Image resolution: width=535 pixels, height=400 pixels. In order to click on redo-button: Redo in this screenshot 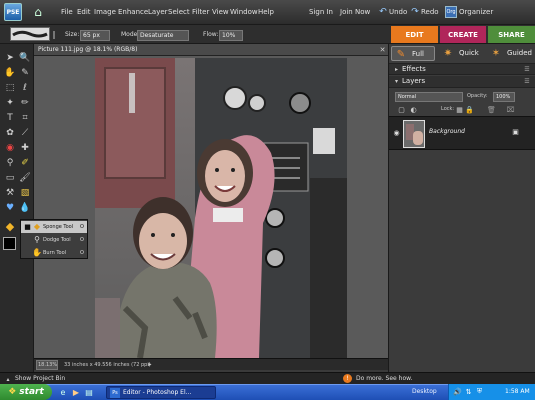, I will do `click(430, 12)`.